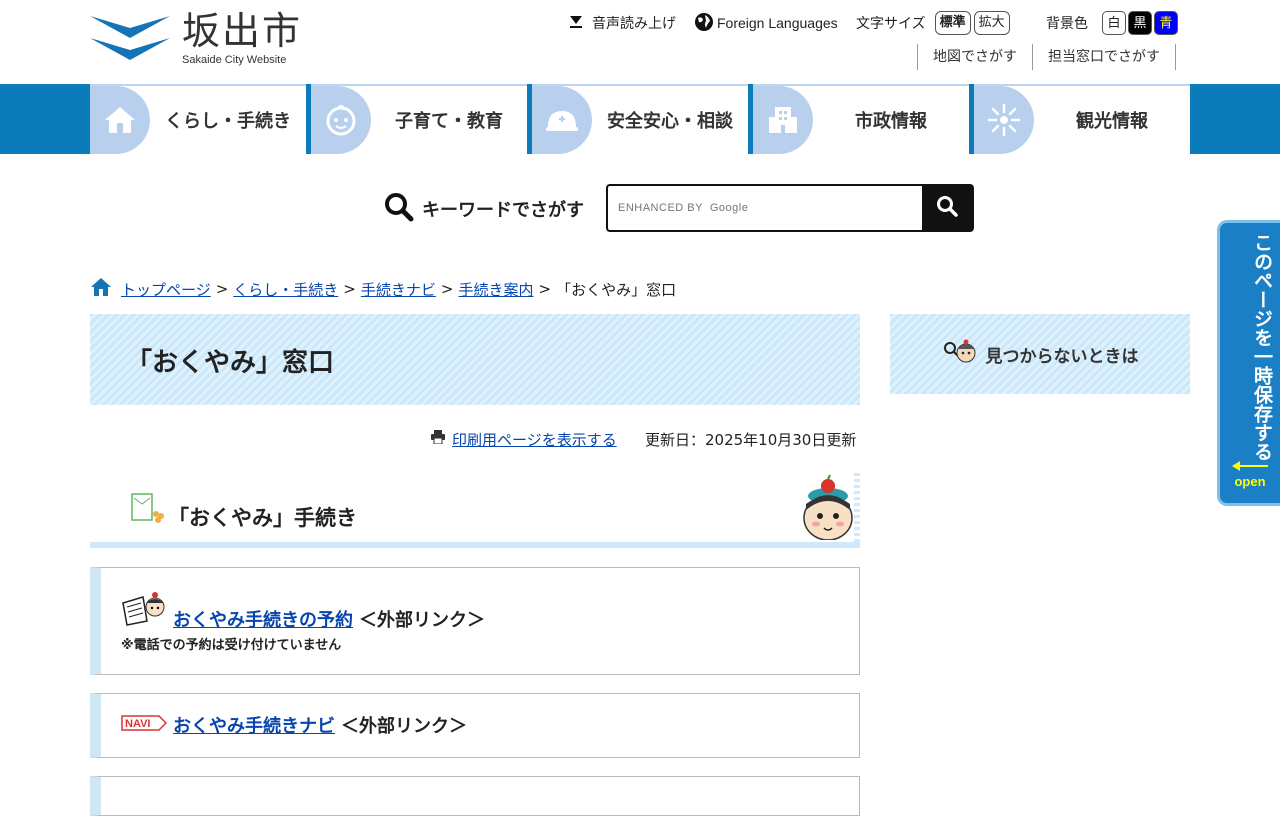 Image resolution: width=1280 pixels, height=816 pixels. What do you see at coordinates (1262, 347) in the screenshot?
I see `save-page-text: このページを一時保存する` at bounding box center [1262, 347].